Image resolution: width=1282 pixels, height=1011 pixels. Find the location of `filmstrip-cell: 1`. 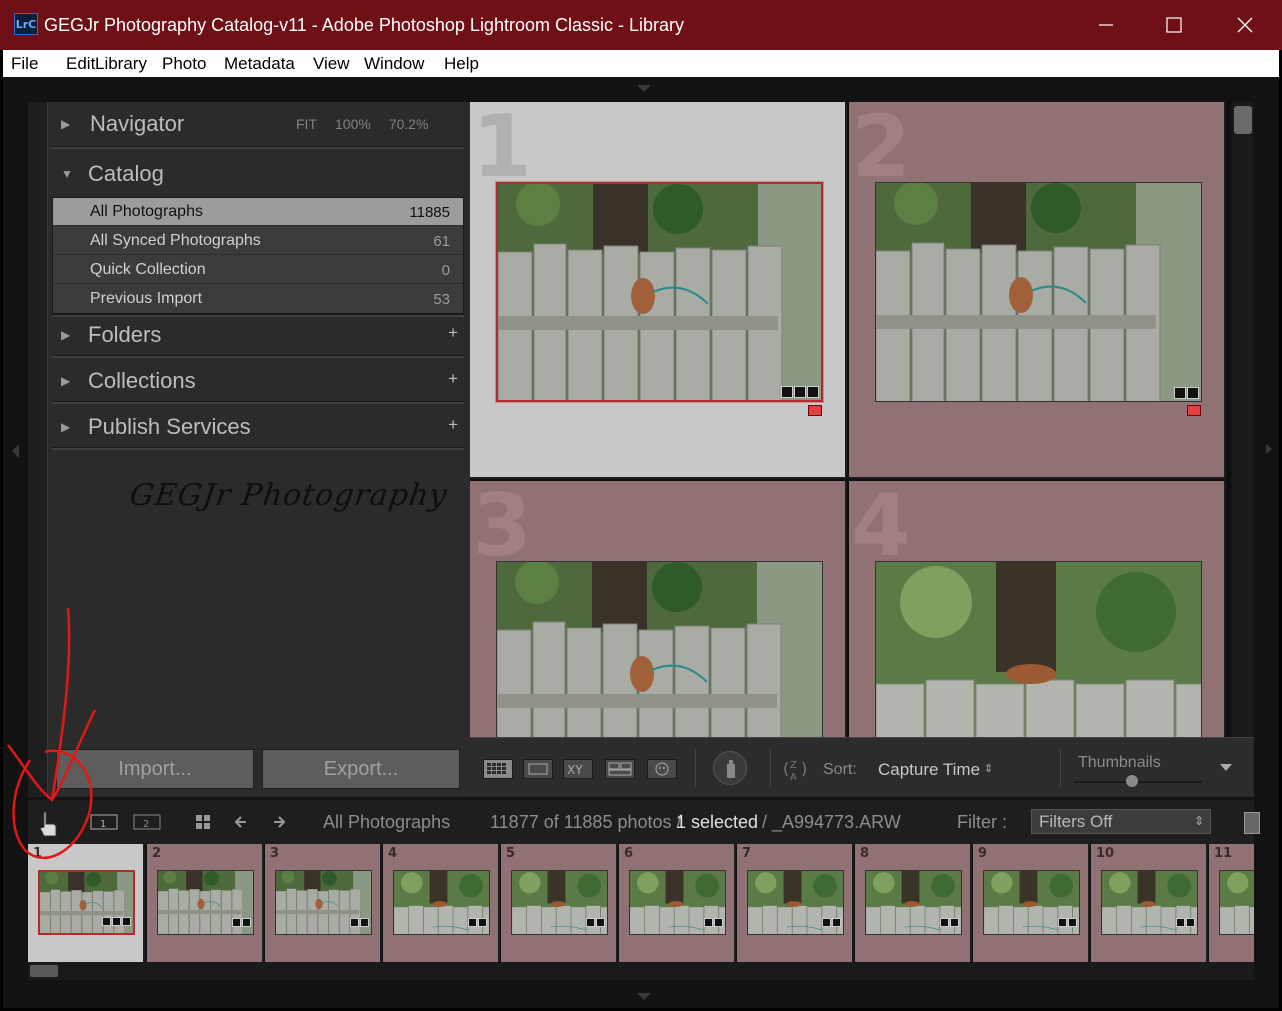

filmstrip-cell: 1 is located at coordinates (86, 903).